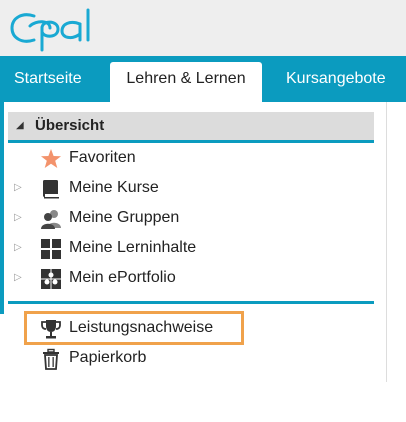  What do you see at coordinates (51, 279) in the screenshot?
I see `puzzle-icon` at bounding box center [51, 279].